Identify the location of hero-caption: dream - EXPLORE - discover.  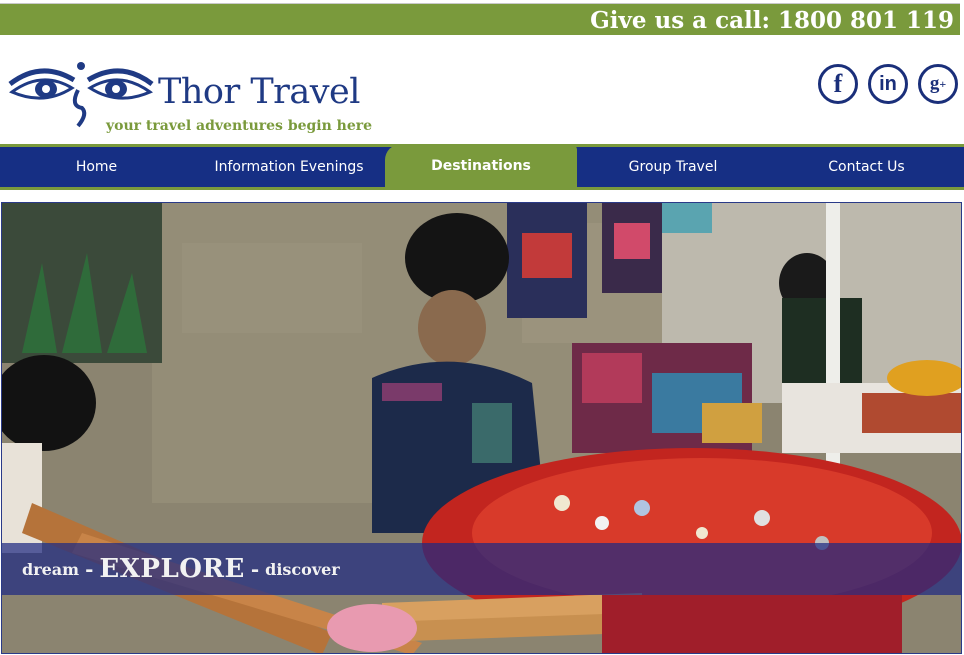
(481, 569).